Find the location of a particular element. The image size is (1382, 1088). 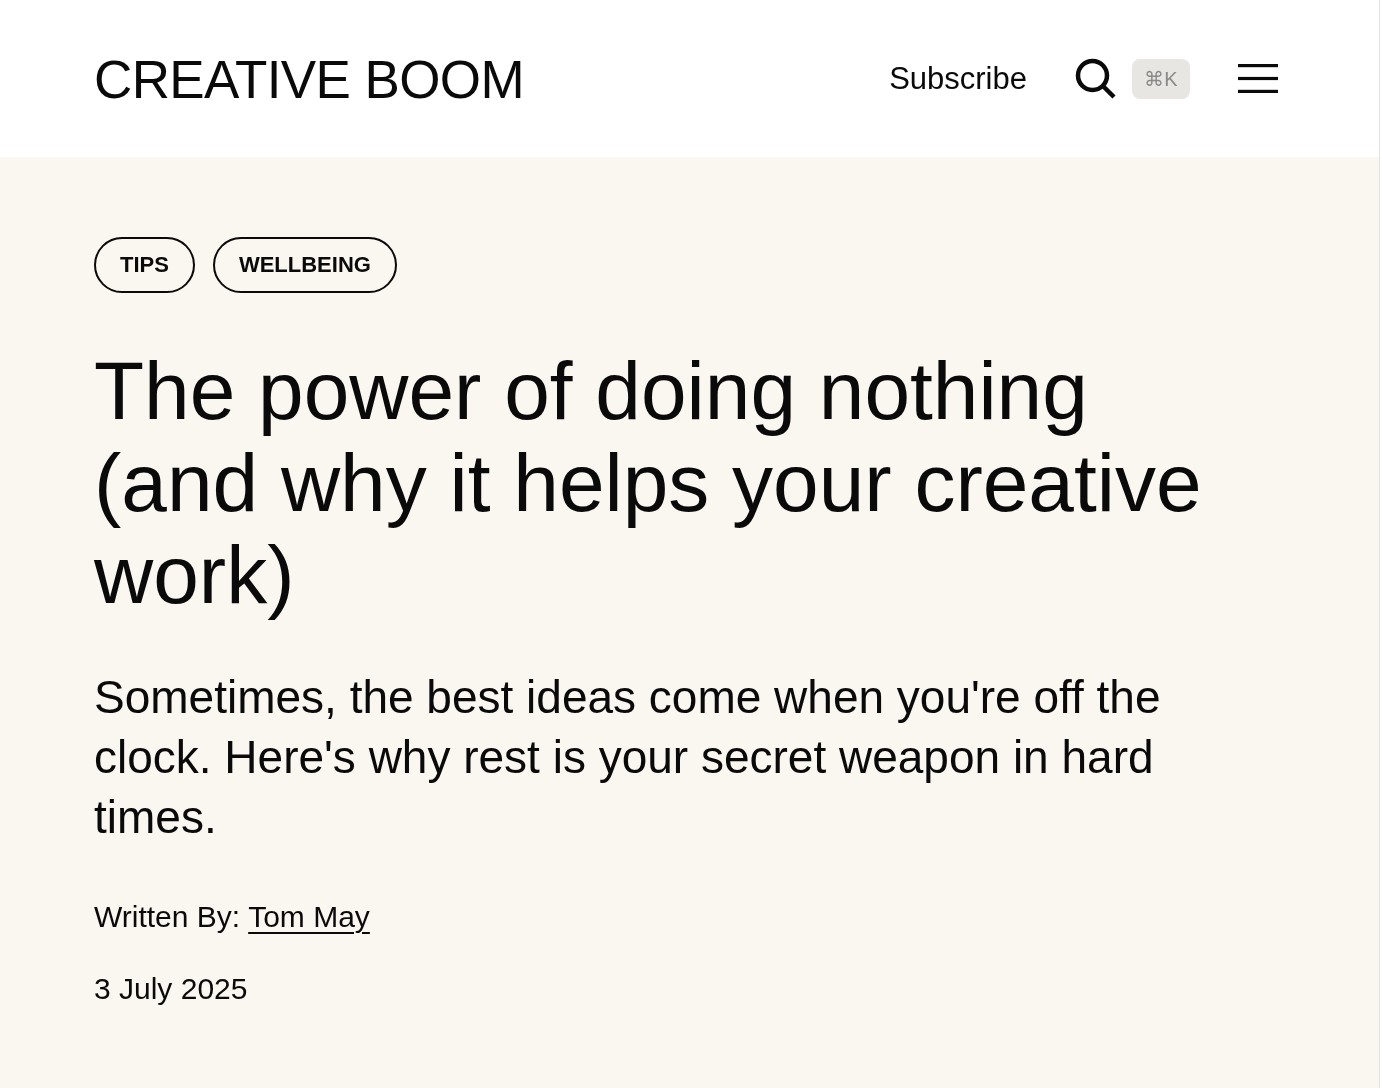

shortcut-key-hint: ⌘K is located at coordinates (1161, 78).